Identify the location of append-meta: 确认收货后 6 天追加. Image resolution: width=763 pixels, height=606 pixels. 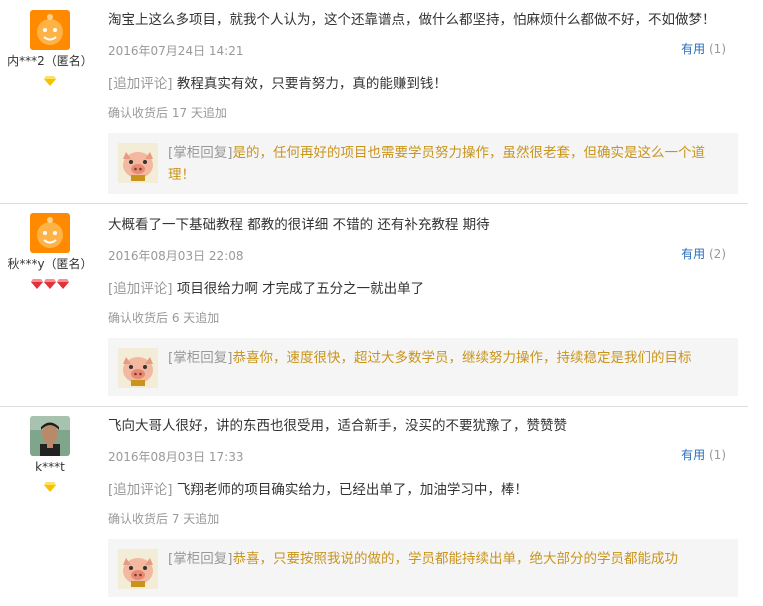
(164, 318).